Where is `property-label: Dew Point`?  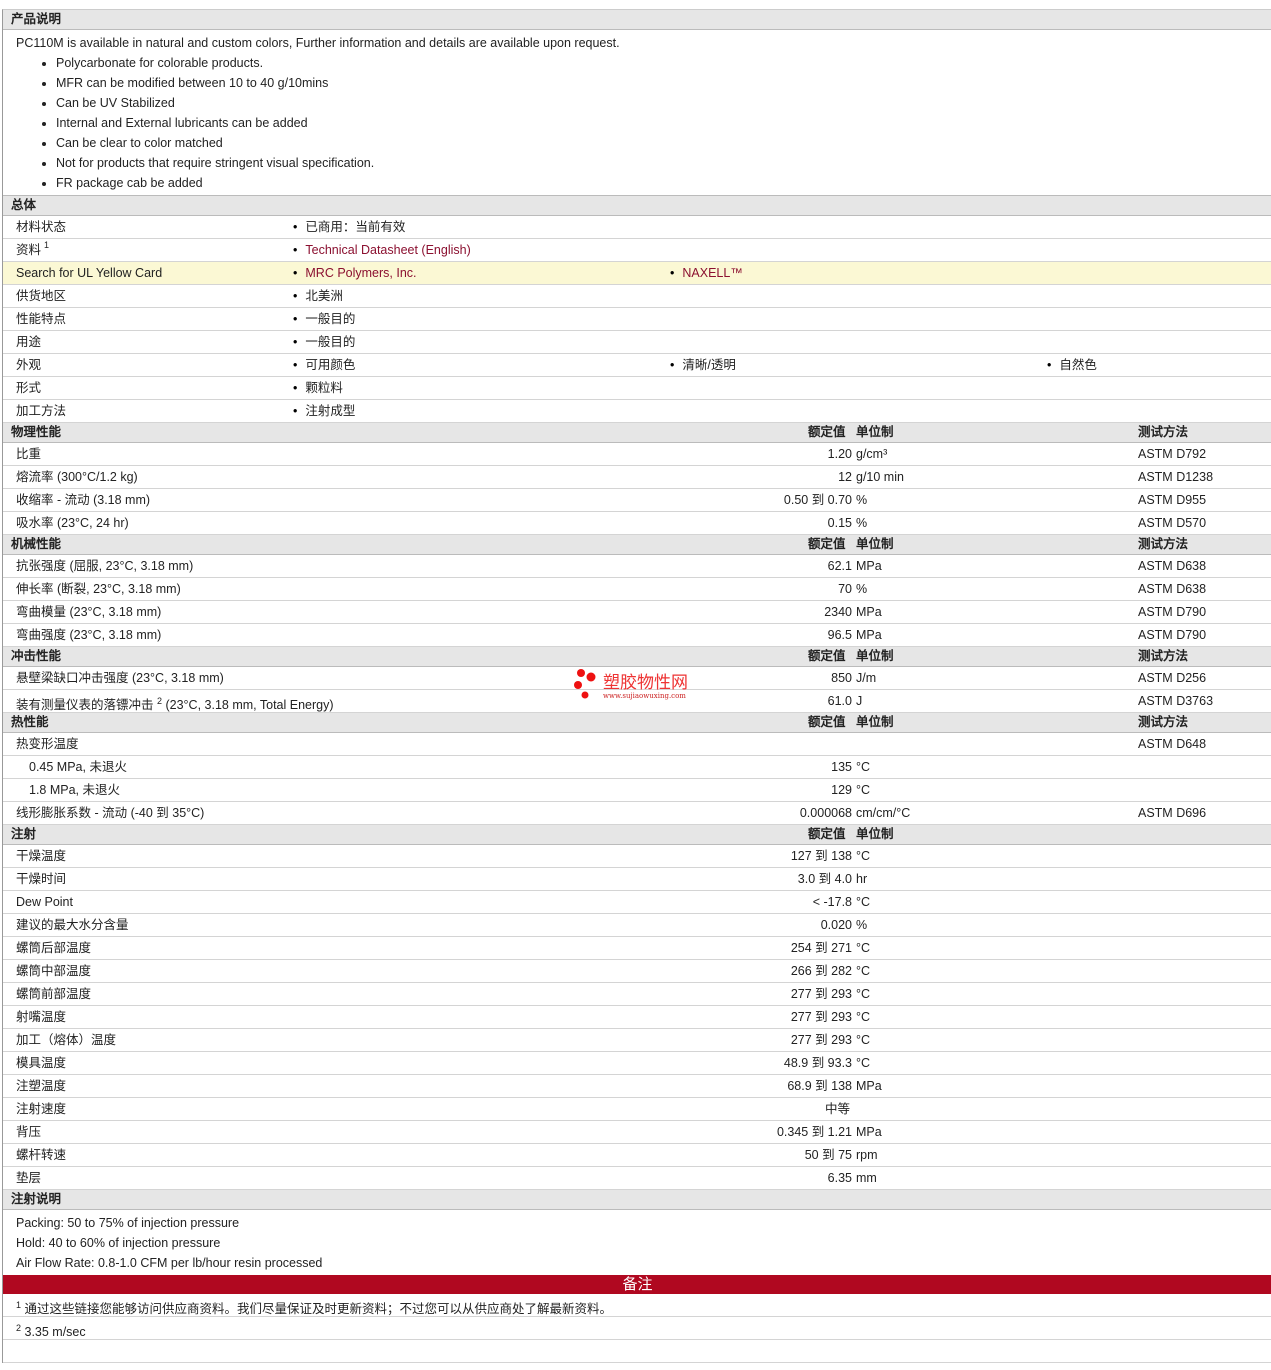
property-label: Dew Point is located at coordinates (44, 902).